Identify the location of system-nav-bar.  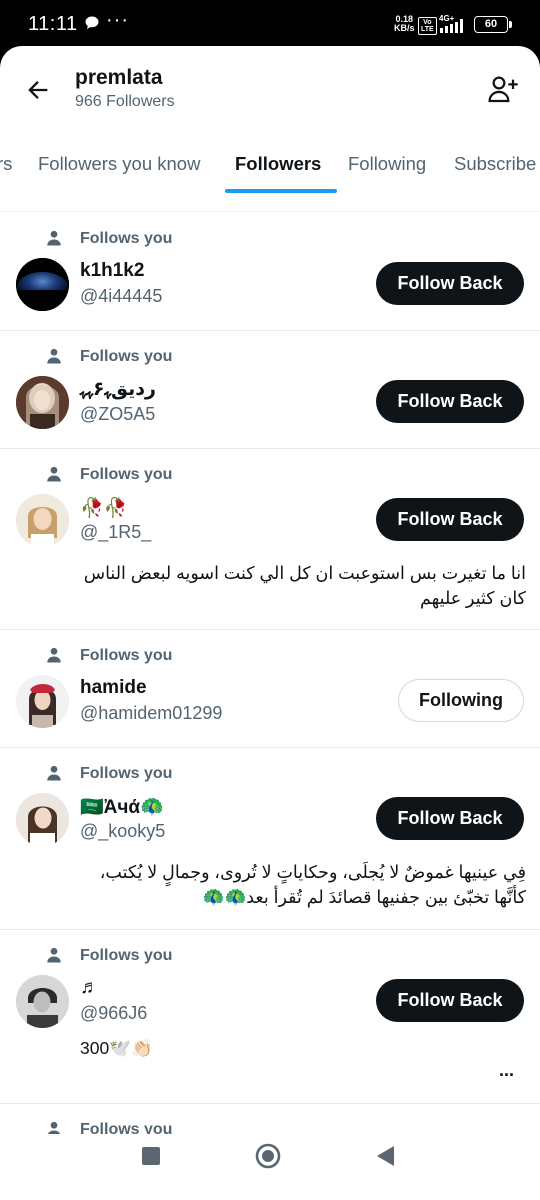
(270, 1167).